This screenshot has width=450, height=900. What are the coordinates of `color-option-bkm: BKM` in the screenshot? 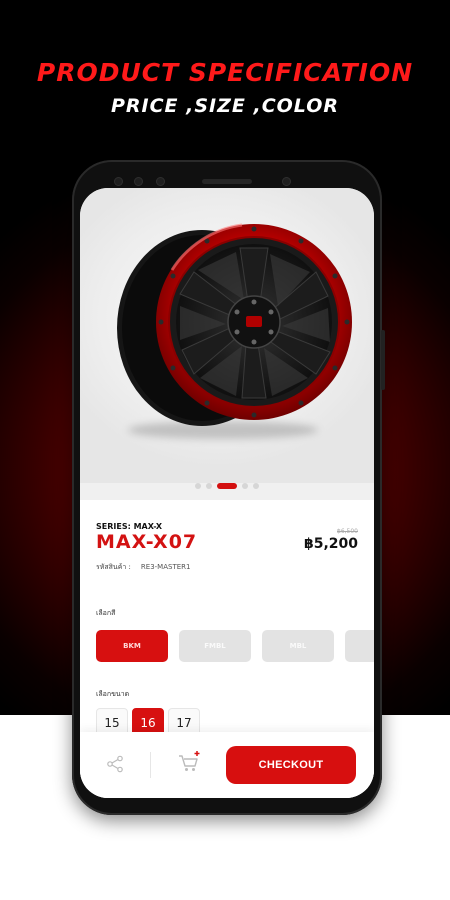 It's located at (132, 646).